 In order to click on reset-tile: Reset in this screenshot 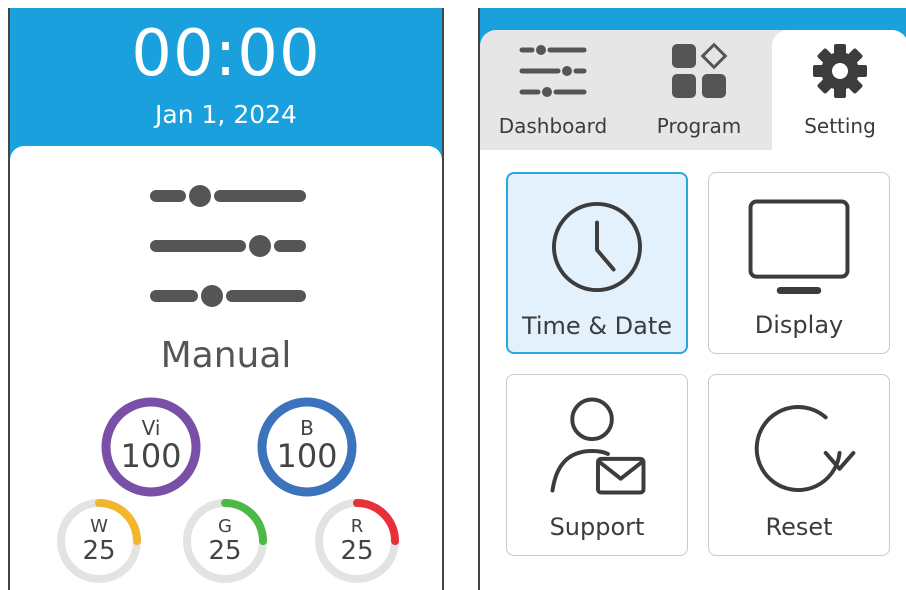, I will do `click(799, 465)`.